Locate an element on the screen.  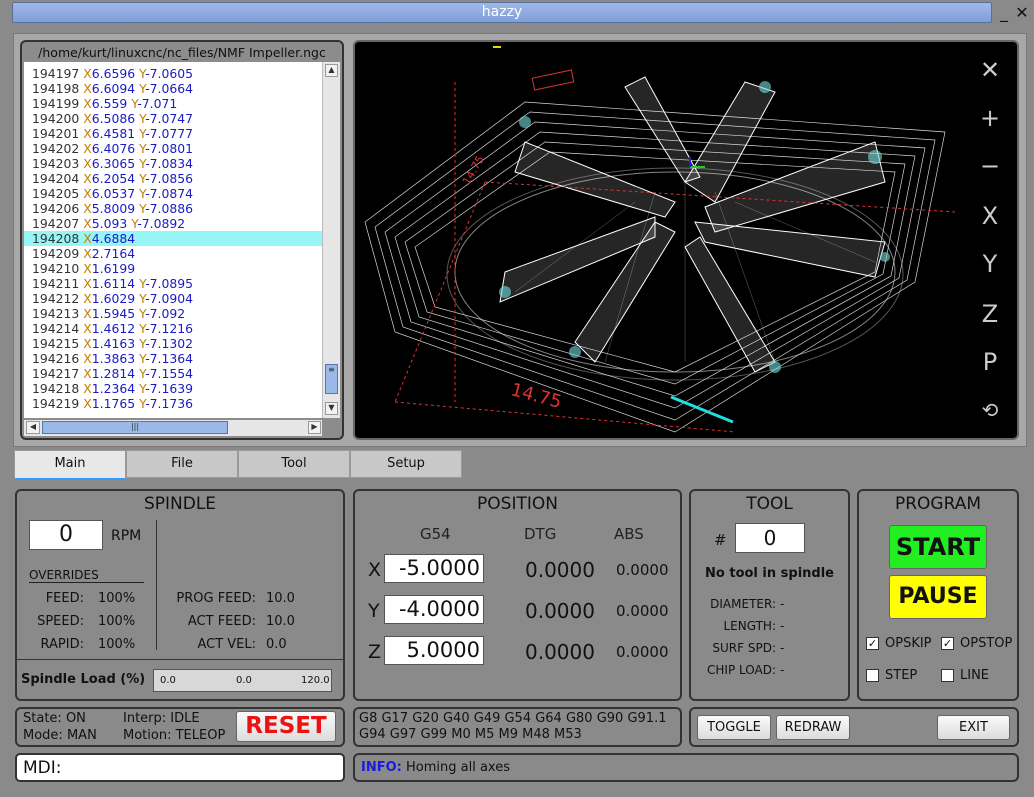
axis-x-label: X is located at coordinates (375, 570).